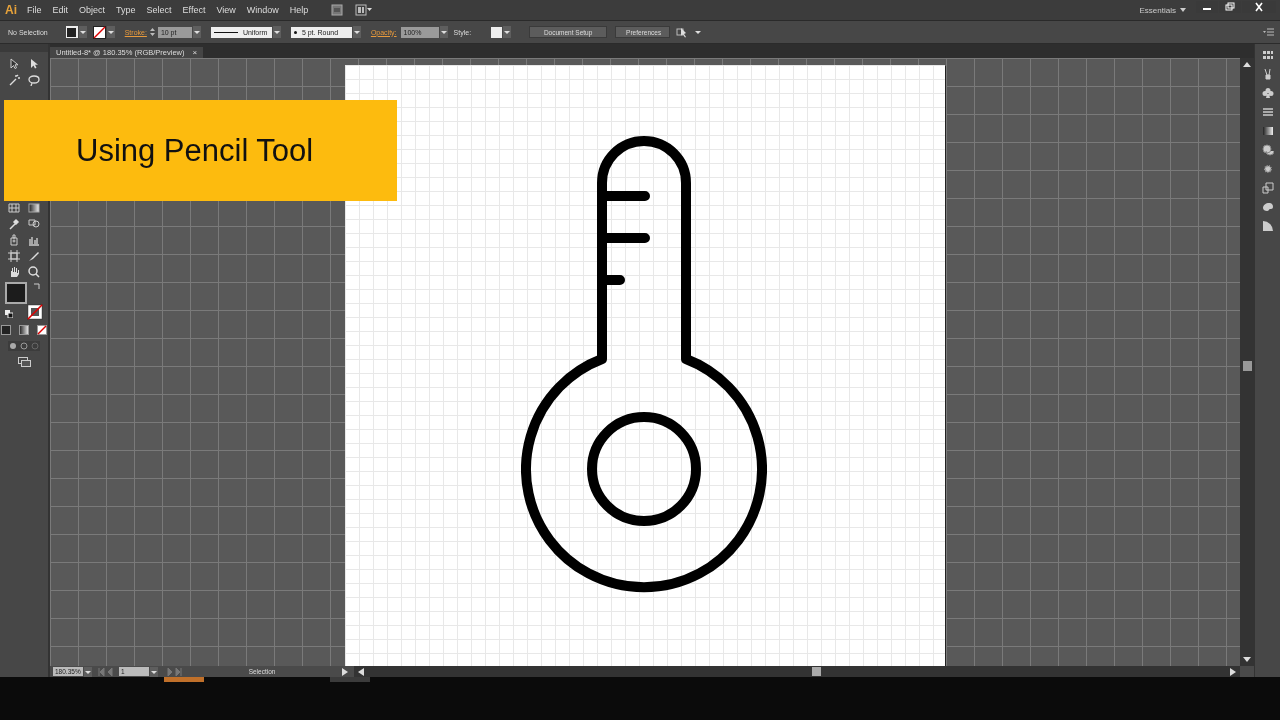 The image size is (1280, 720). I want to click on circles-icon, so click(1267, 150).